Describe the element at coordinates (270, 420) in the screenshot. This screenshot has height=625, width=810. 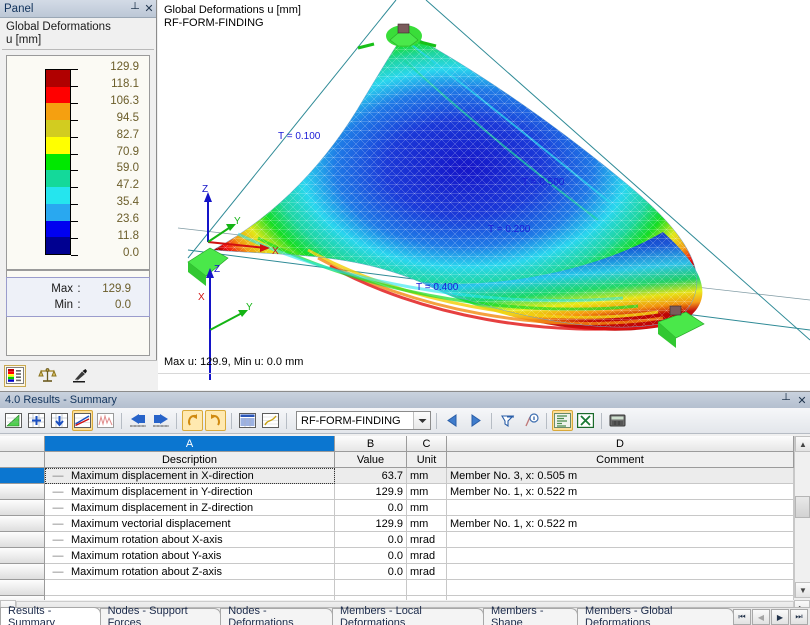
I see `edit-table-icon` at that location.